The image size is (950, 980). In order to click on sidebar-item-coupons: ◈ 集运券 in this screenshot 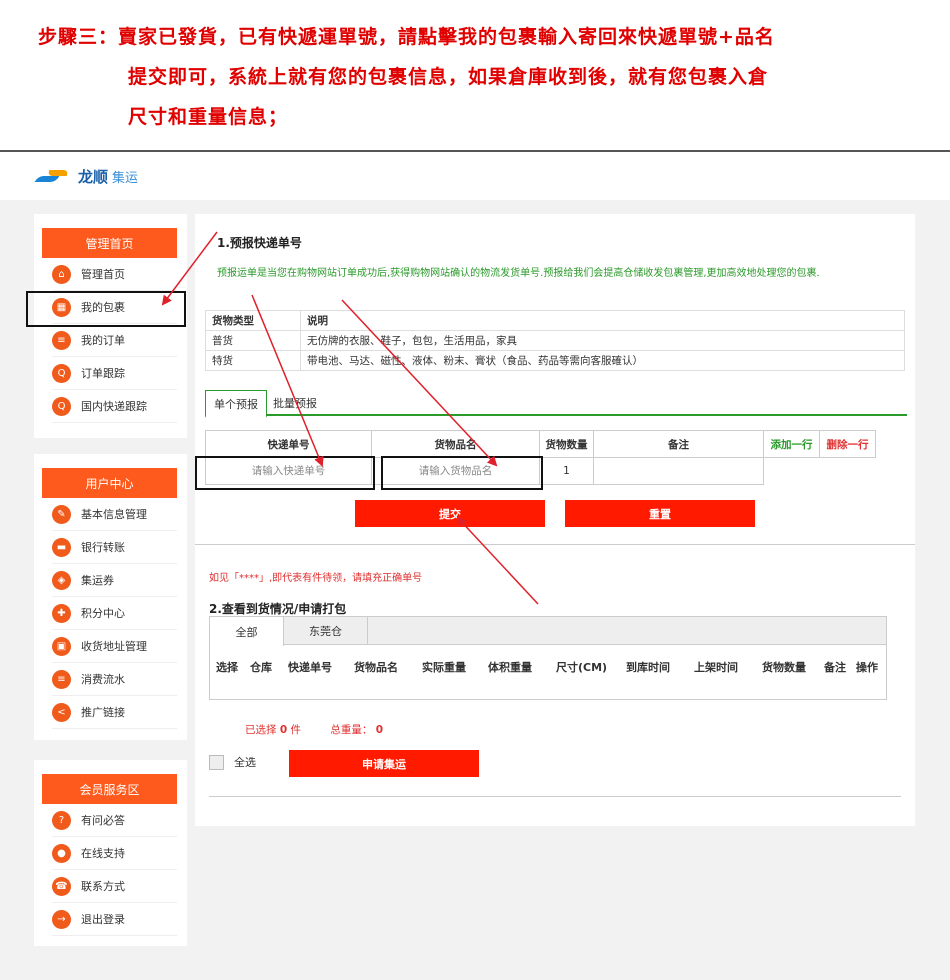, I will do `click(114, 580)`.